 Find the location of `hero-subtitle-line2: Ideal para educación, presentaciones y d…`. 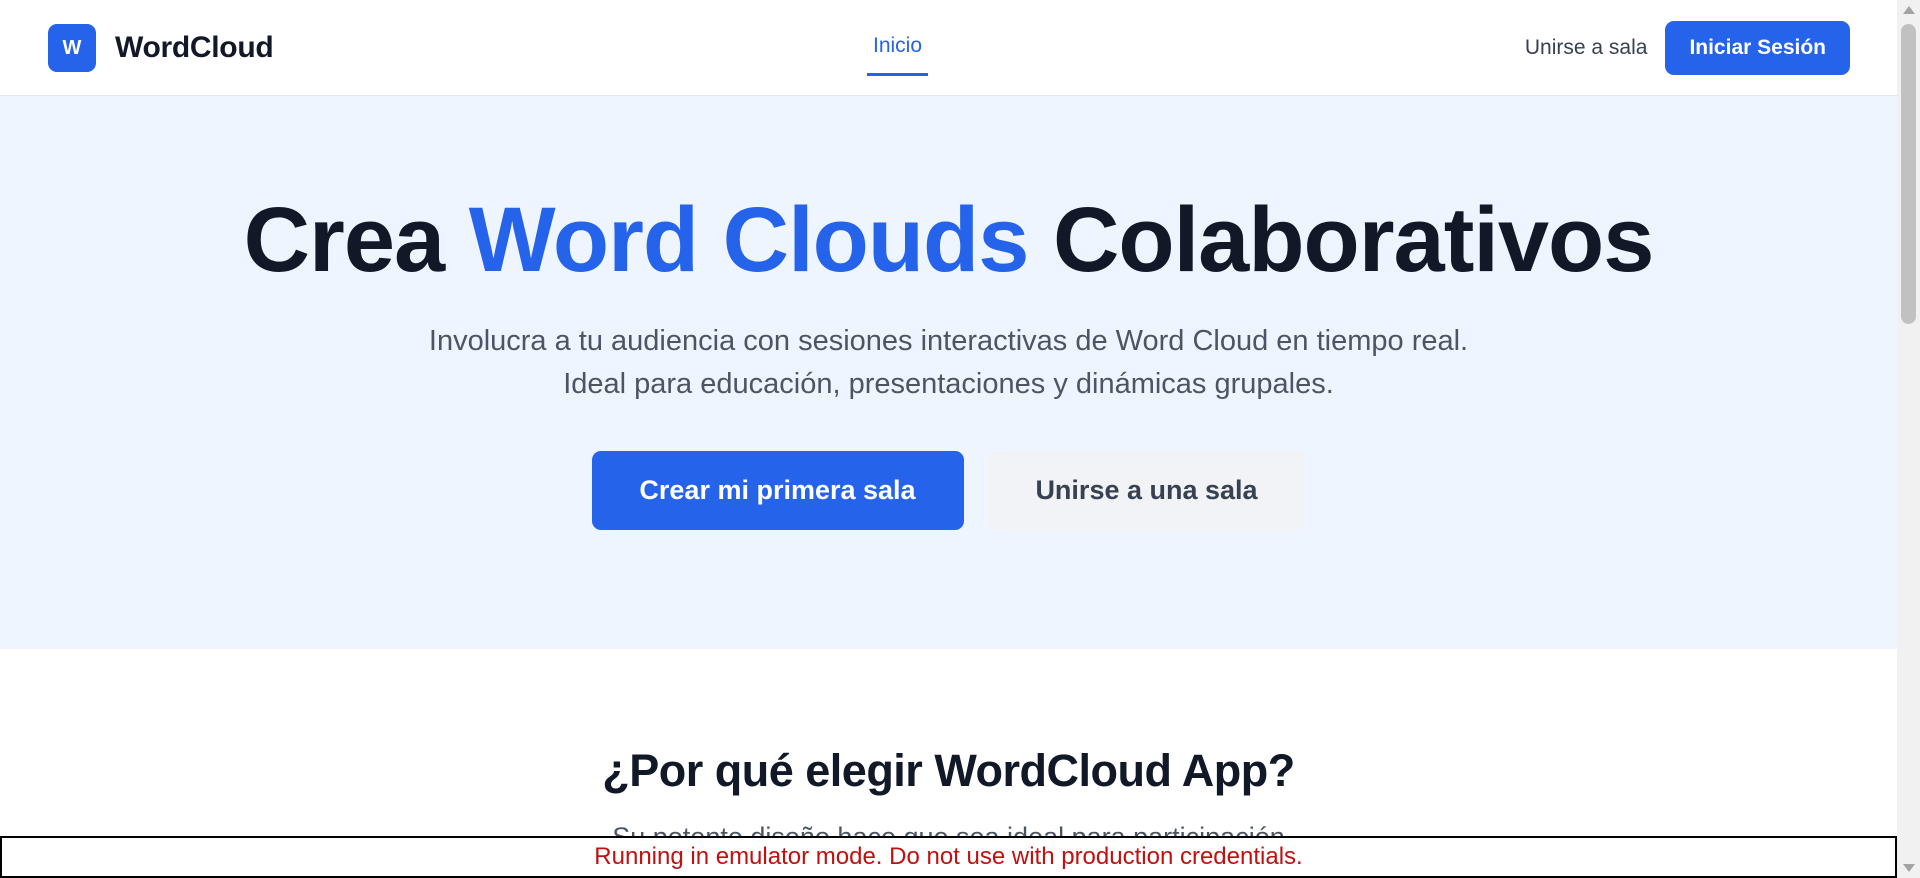

hero-subtitle-line2: Ideal para educación, presentaciones y d… is located at coordinates (948, 384).